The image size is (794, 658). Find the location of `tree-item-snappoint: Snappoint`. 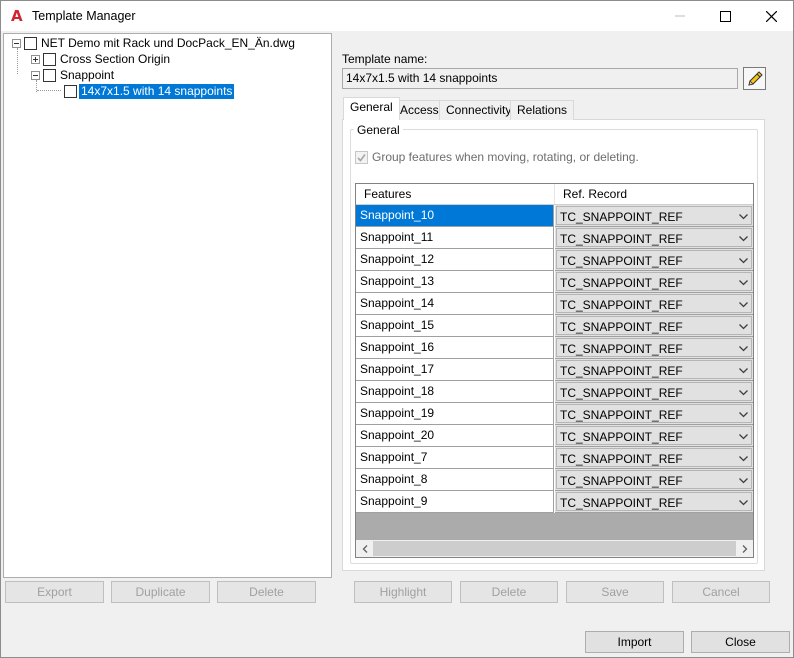

tree-item-snappoint: Snappoint is located at coordinates (73, 75).